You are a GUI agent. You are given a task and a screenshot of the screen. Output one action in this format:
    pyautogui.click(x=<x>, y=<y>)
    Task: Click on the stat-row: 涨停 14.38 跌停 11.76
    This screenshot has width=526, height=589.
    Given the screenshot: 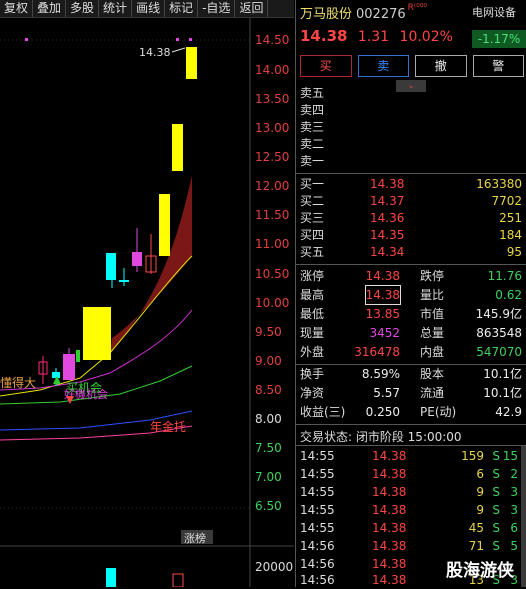 What is the action you would take?
    pyautogui.click(x=411, y=276)
    